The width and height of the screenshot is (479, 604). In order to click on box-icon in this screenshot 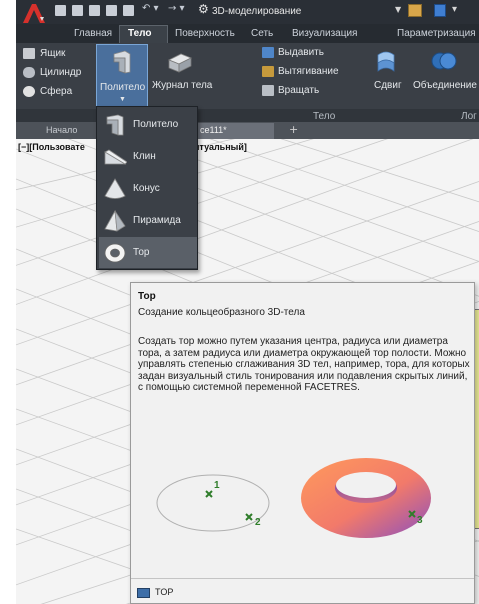, I will do `click(29, 53)`.